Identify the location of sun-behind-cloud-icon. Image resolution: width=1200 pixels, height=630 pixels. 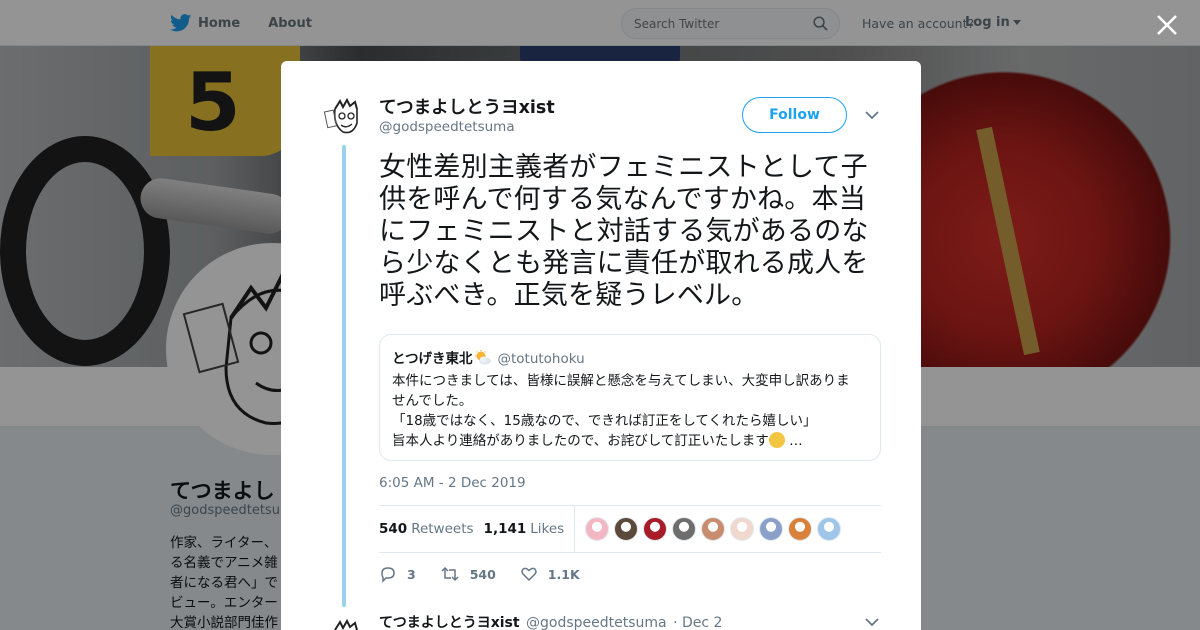
(483, 357).